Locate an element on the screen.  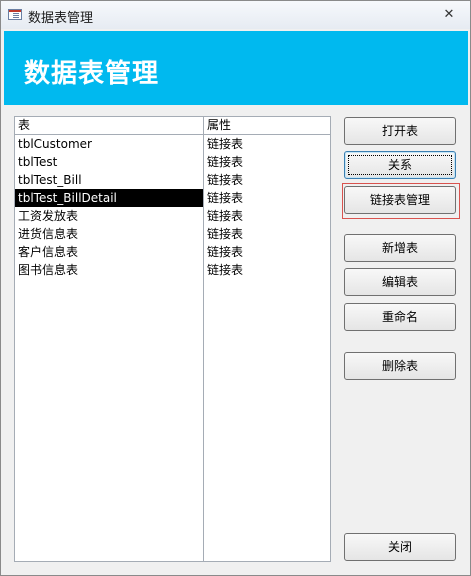
delete-table-button: 删除表 is located at coordinates (400, 366).